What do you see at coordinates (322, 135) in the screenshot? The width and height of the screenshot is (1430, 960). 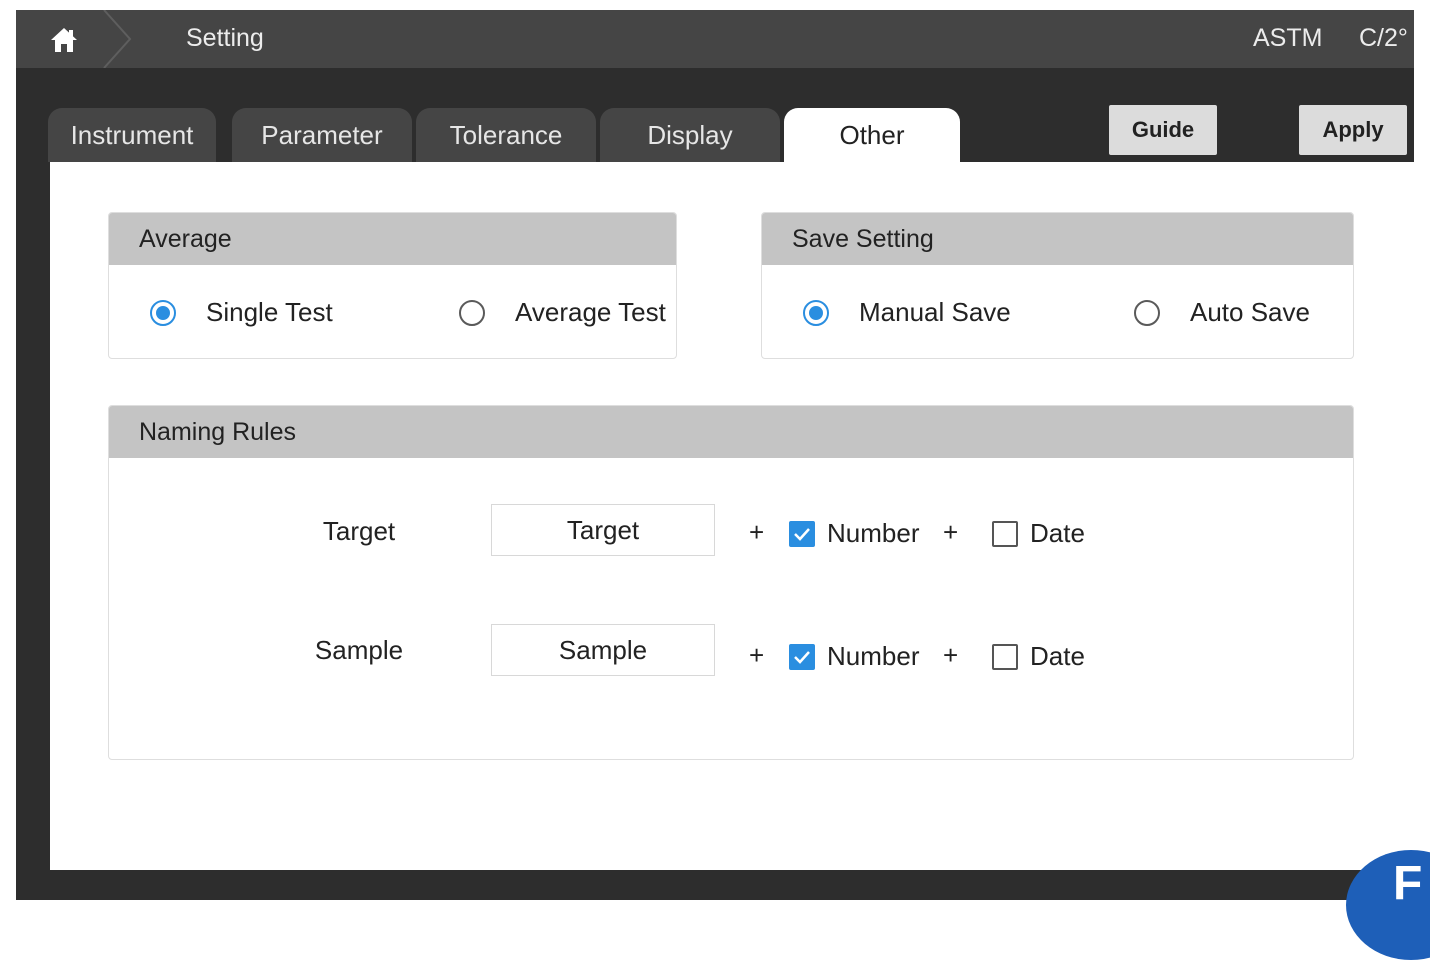 I see `tab-parameter: Parameter` at bounding box center [322, 135].